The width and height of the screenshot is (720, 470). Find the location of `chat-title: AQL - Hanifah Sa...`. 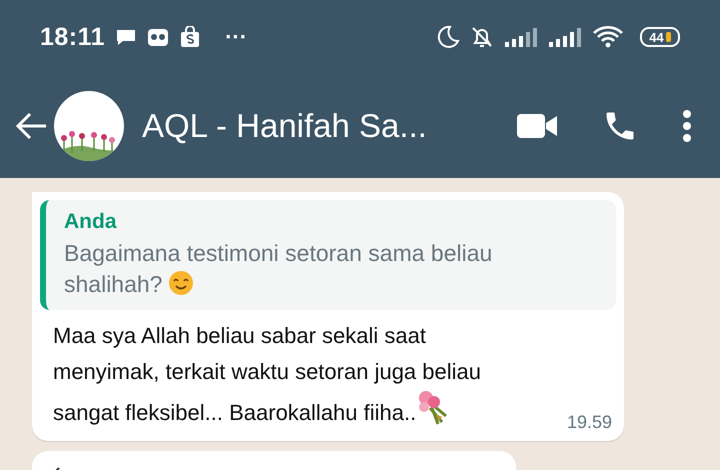

chat-title: AQL - Hanifah Sa... is located at coordinates (307, 126).